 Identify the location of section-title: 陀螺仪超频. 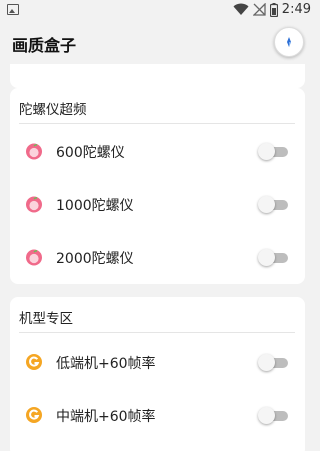
(53, 110).